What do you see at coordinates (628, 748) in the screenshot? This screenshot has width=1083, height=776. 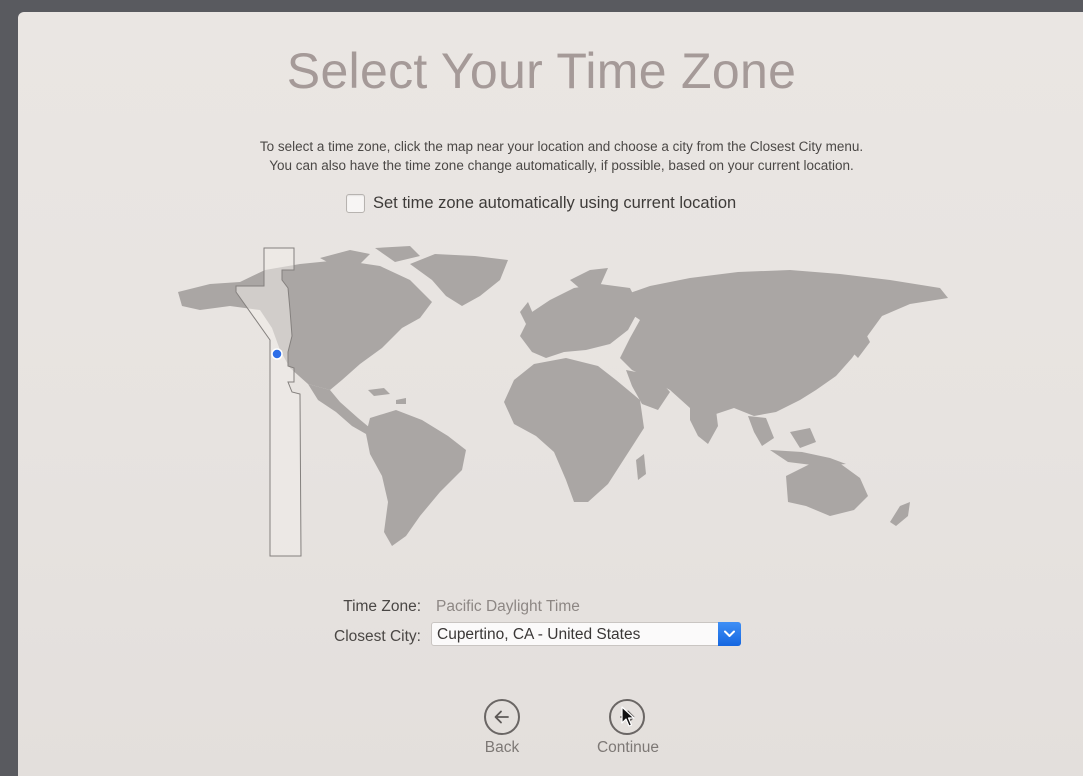 I see `continue-label: Continue` at bounding box center [628, 748].